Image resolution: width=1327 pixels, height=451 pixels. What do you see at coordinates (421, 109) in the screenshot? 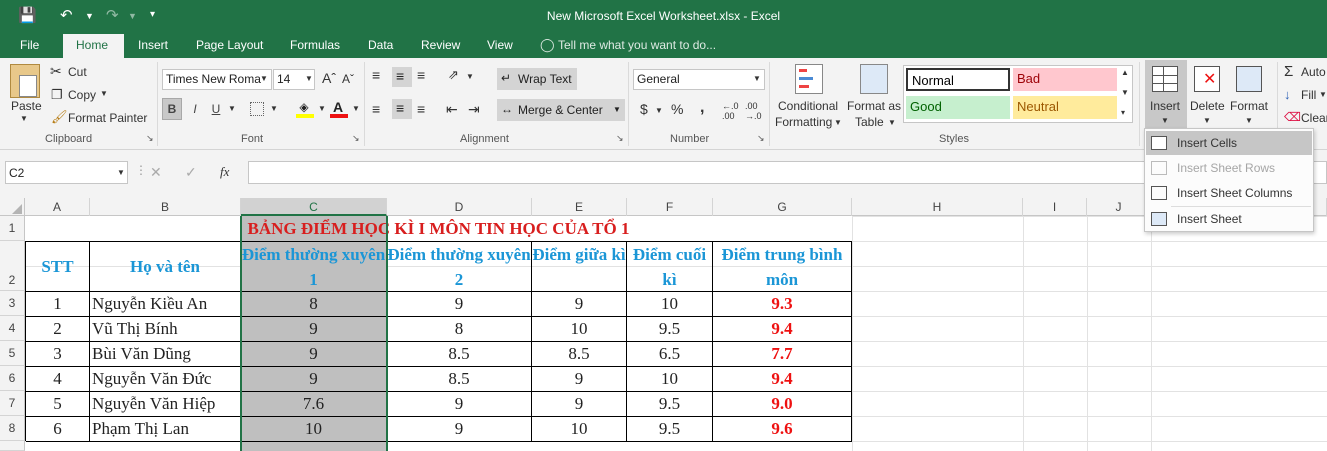
I see `align-right-icon: ≡` at bounding box center [421, 109].